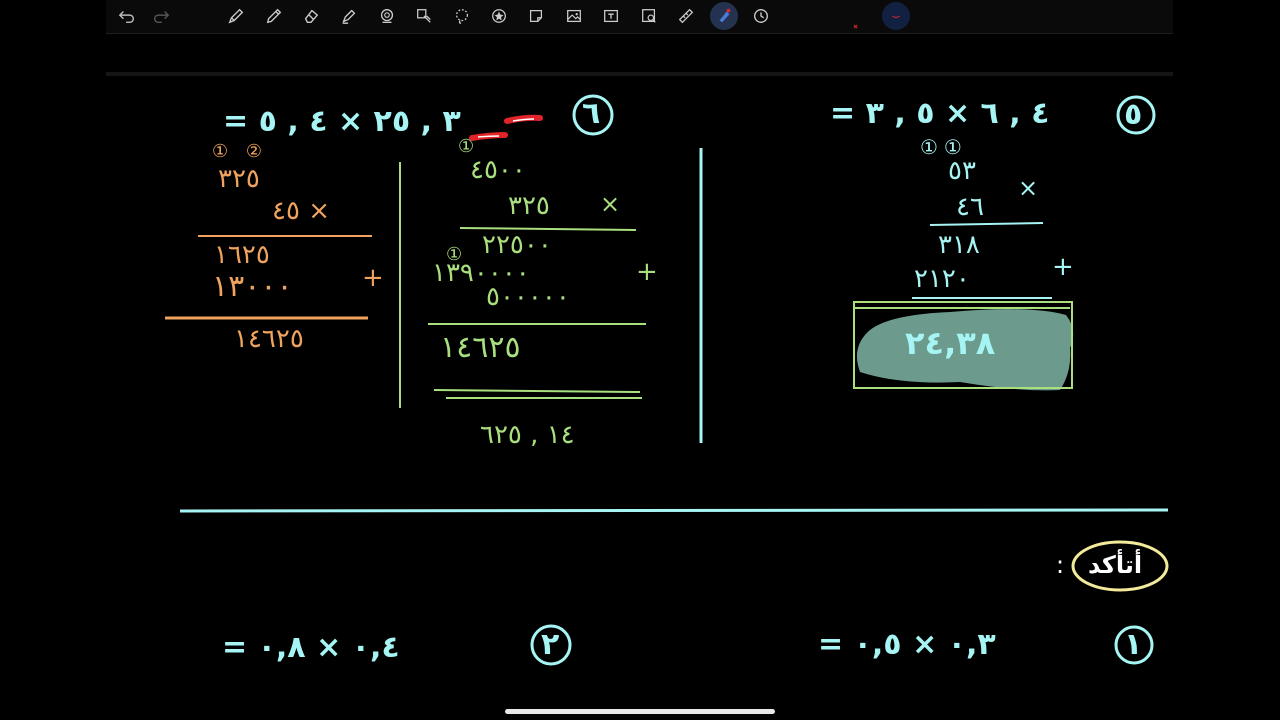  Describe the element at coordinates (1060, 565) in the screenshot. I see `check-yourself-colon: :` at that location.